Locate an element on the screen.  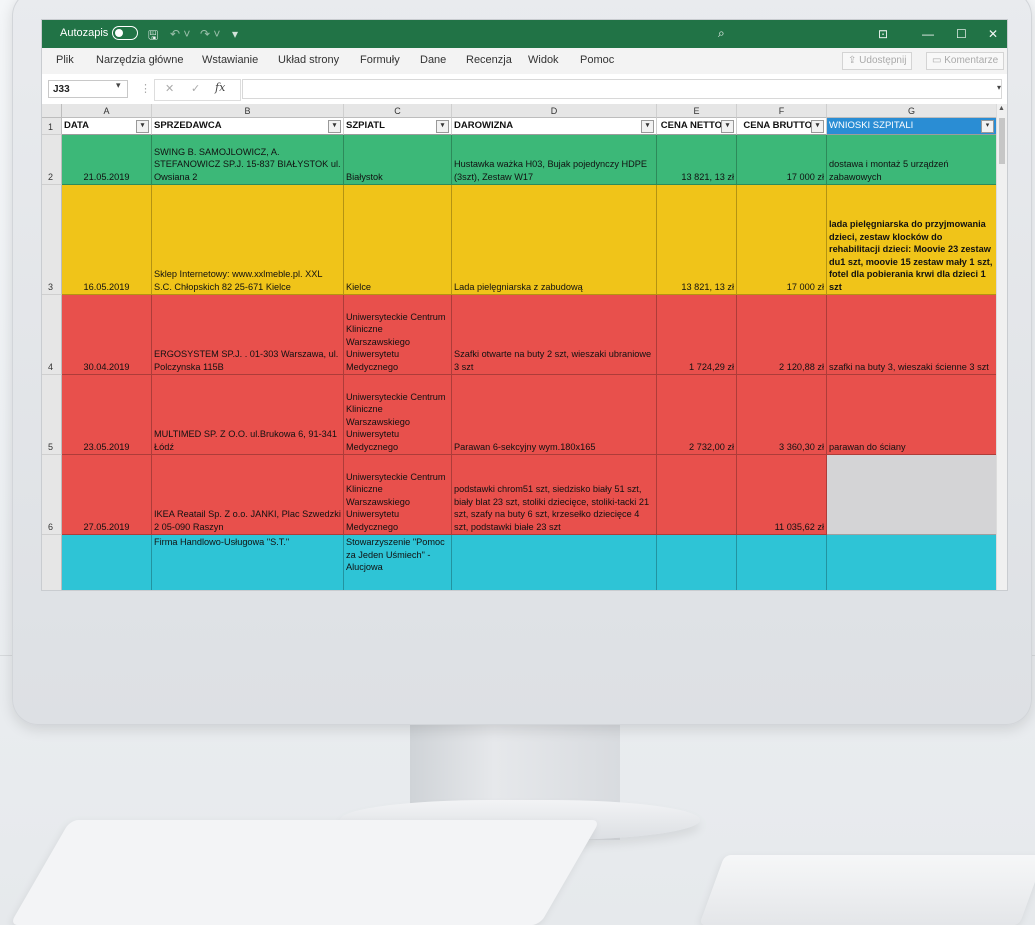
menu-plik: Plik is located at coordinates (65, 60).